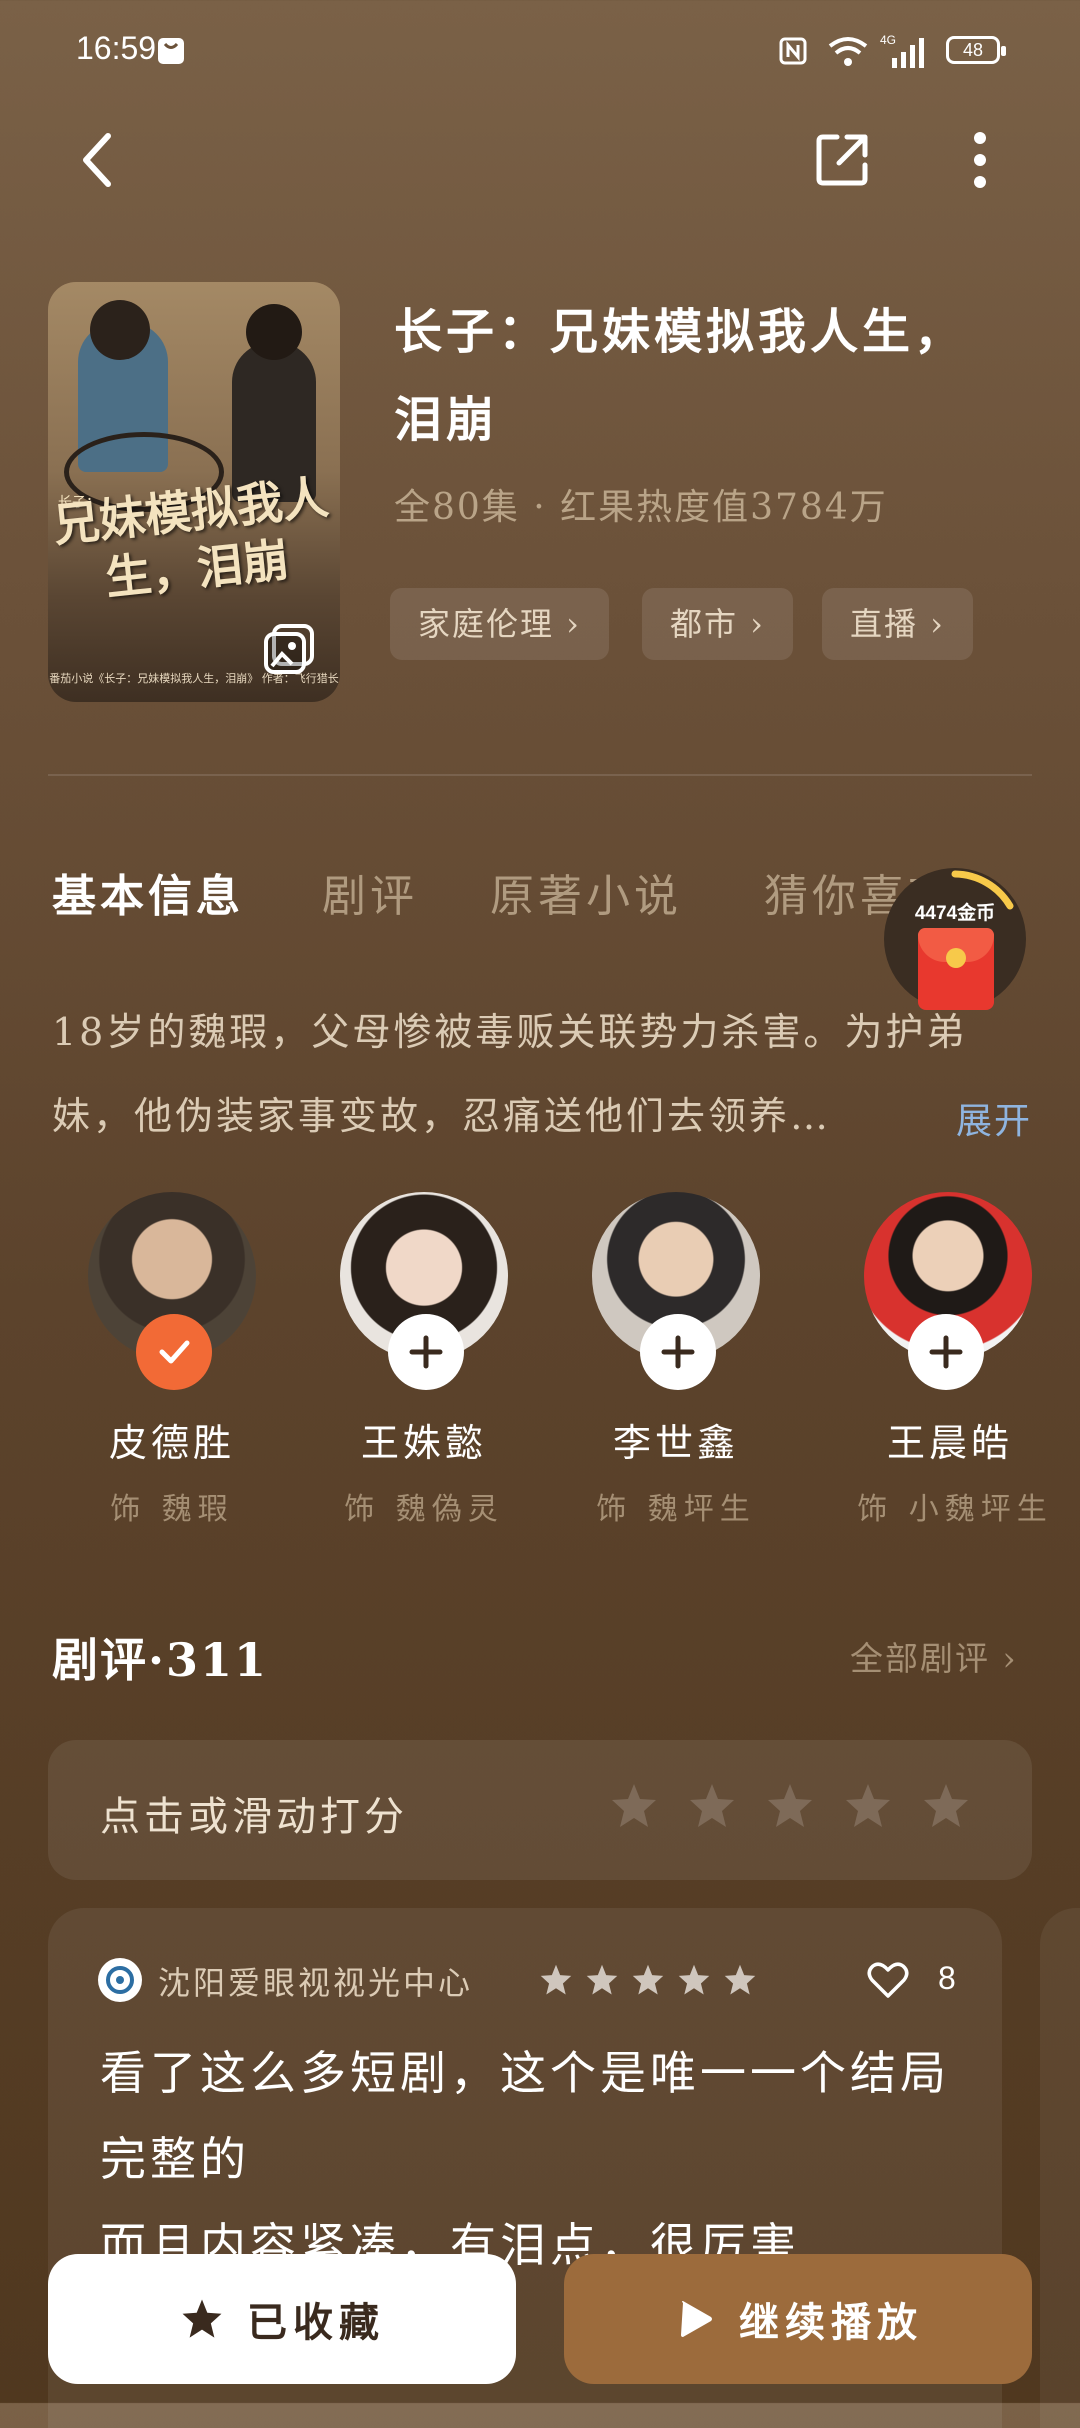 This screenshot has width=1080, height=2428. What do you see at coordinates (934, 1656) in the screenshot?
I see `all-reviews-link: 全部剧评 ›` at bounding box center [934, 1656].